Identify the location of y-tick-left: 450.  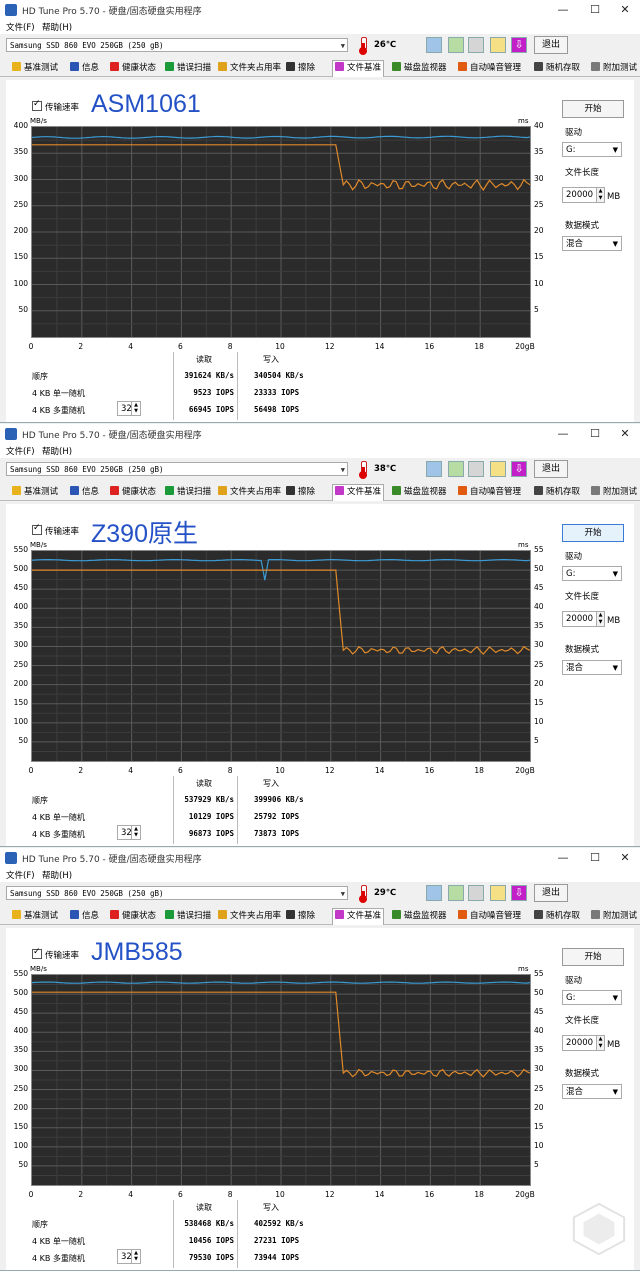
(20, 588).